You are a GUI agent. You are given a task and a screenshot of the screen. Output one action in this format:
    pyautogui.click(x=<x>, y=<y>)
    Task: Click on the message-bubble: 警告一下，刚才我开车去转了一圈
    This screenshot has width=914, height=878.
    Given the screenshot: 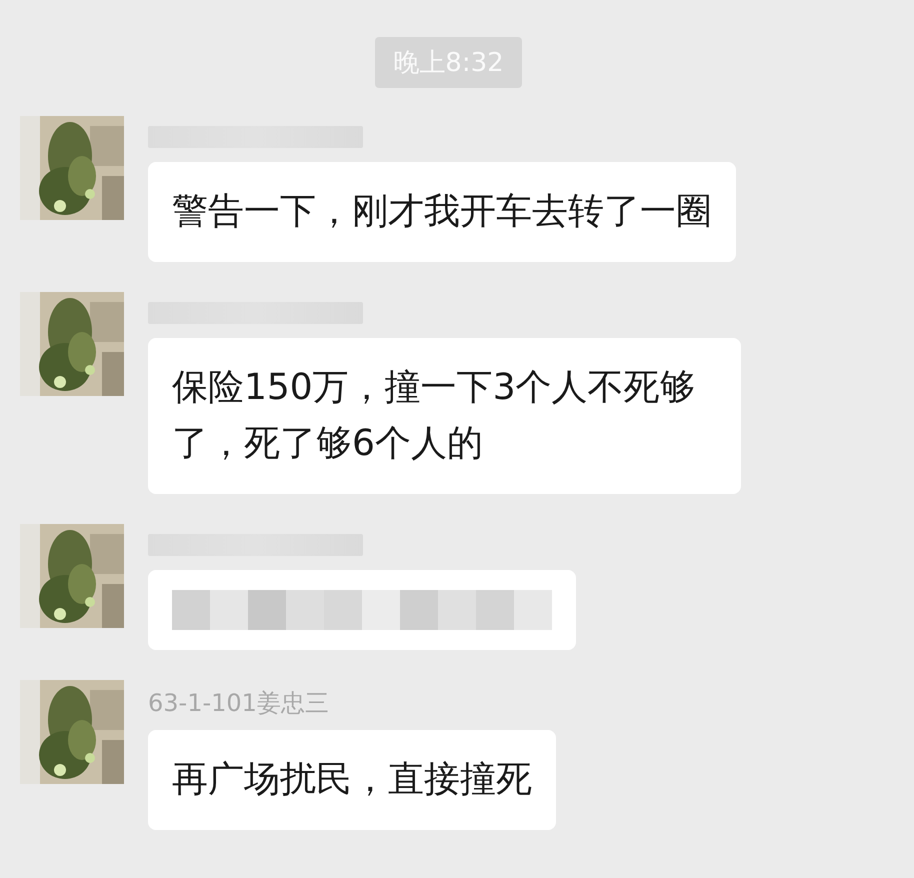 What is the action you would take?
    pyautogui.click(x=442, y=212)
    